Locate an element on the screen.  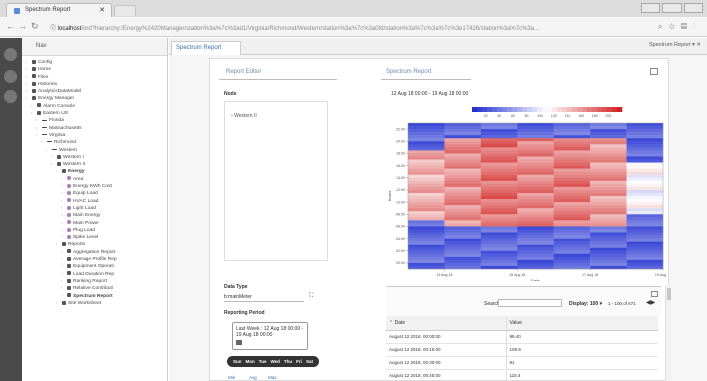
nav-tree-item: › Richmond is located at coordinates (94, 141).